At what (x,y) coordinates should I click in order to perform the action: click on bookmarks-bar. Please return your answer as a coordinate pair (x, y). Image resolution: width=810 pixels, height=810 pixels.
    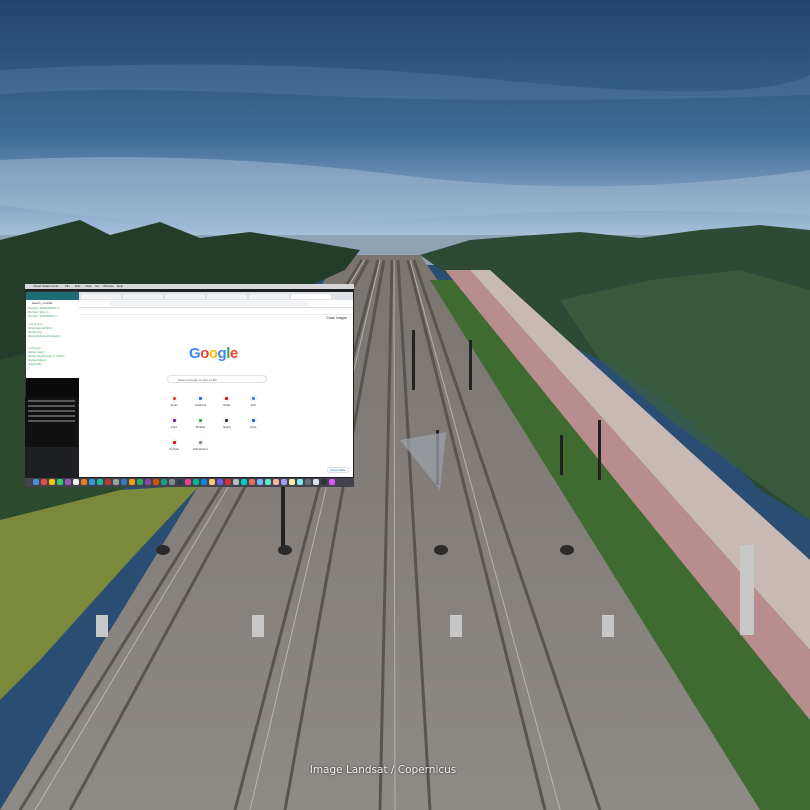
    Looking at the image, I should click on (216, 311).